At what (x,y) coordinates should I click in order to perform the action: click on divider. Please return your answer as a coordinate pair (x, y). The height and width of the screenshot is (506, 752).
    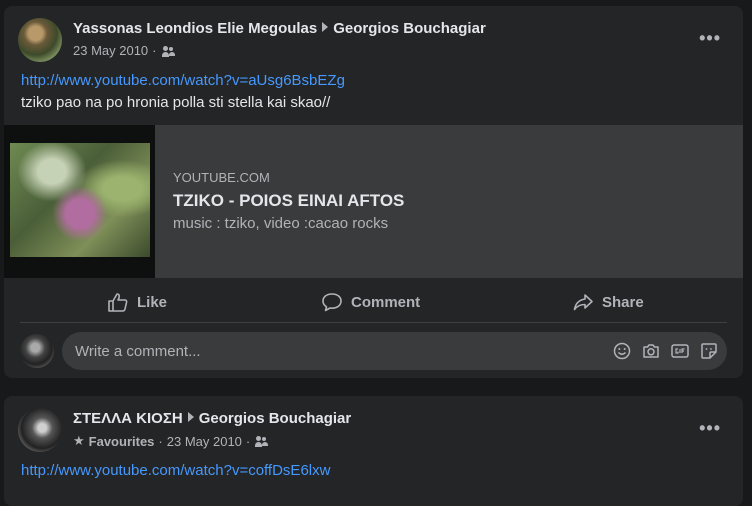
    Looking at the image, I should click on (373, 322).